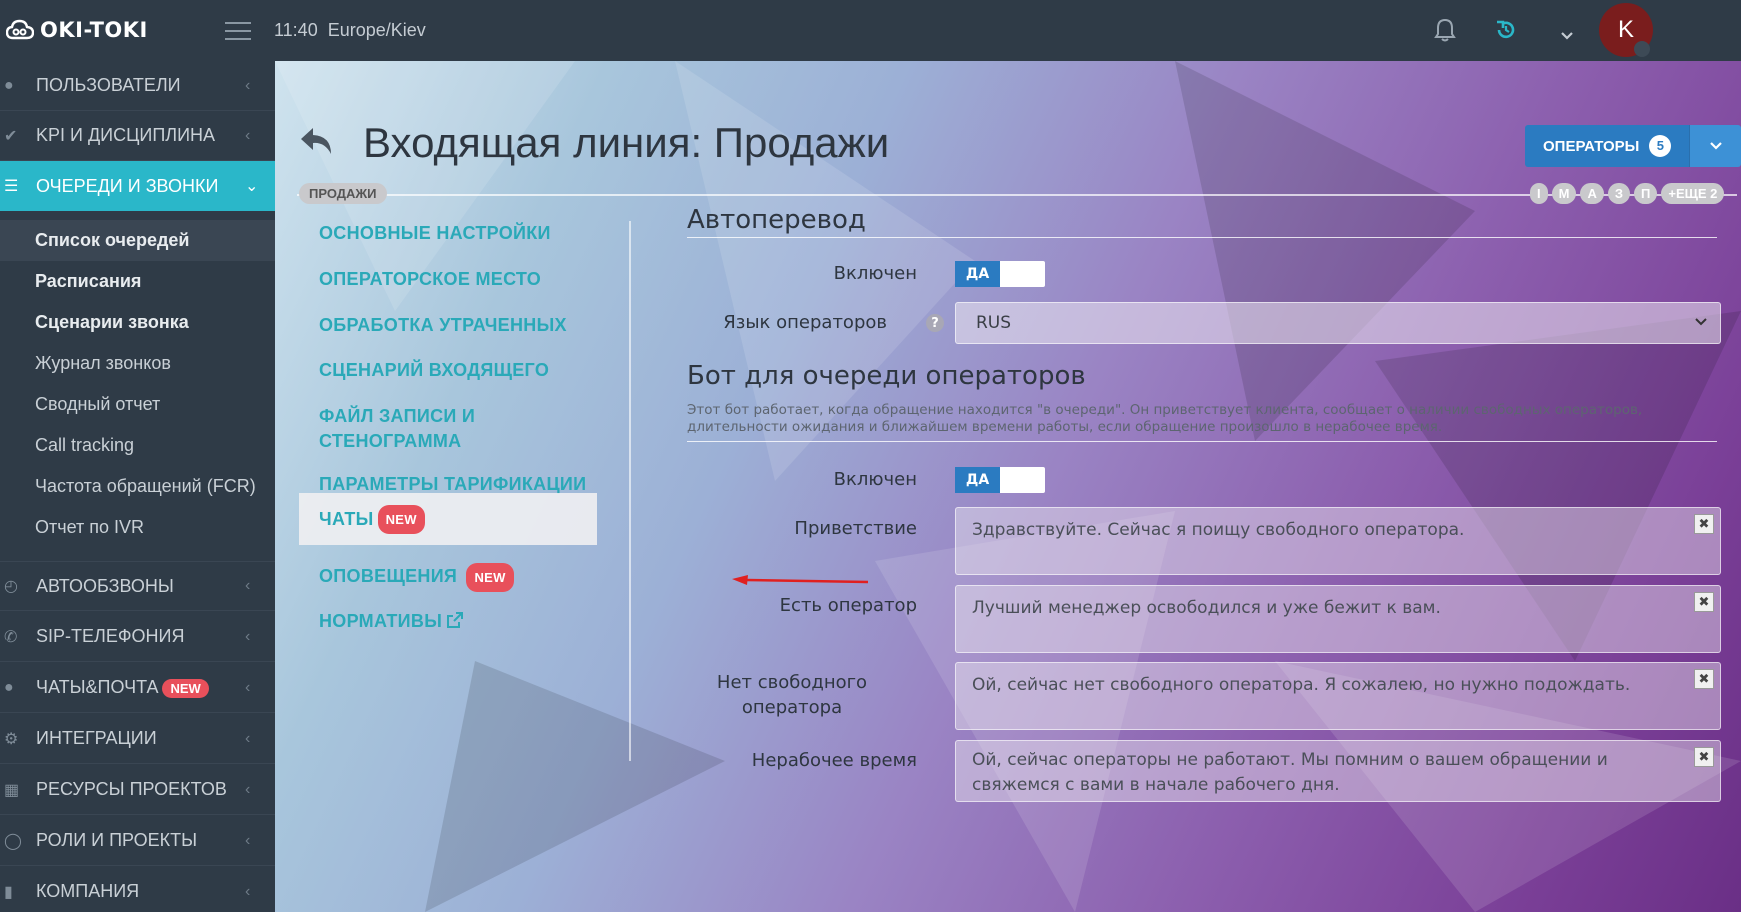 The image size is (1741, 912). What do you see at coordinates (317, 144) in the screenshot?
I see `back-arrow-icon` at bounding box center [317, 144].